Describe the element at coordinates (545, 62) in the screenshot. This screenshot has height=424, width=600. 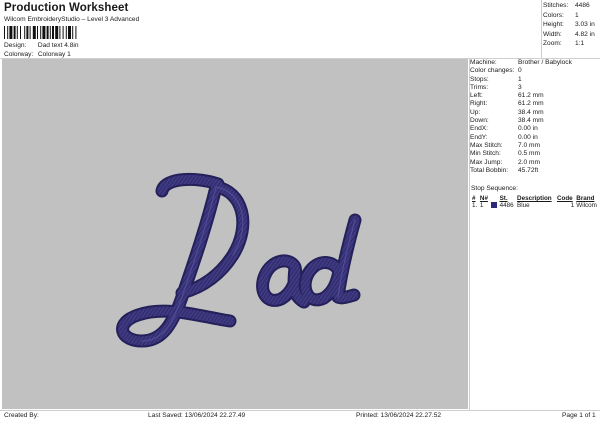
I see `info-value: Brother / Babylock` at that location.